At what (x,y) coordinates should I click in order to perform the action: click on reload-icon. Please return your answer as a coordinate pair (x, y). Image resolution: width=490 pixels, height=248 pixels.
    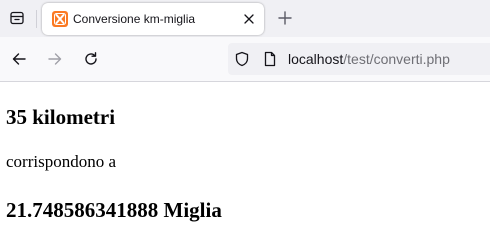
    Looking at the image, I should click on (91, 59).